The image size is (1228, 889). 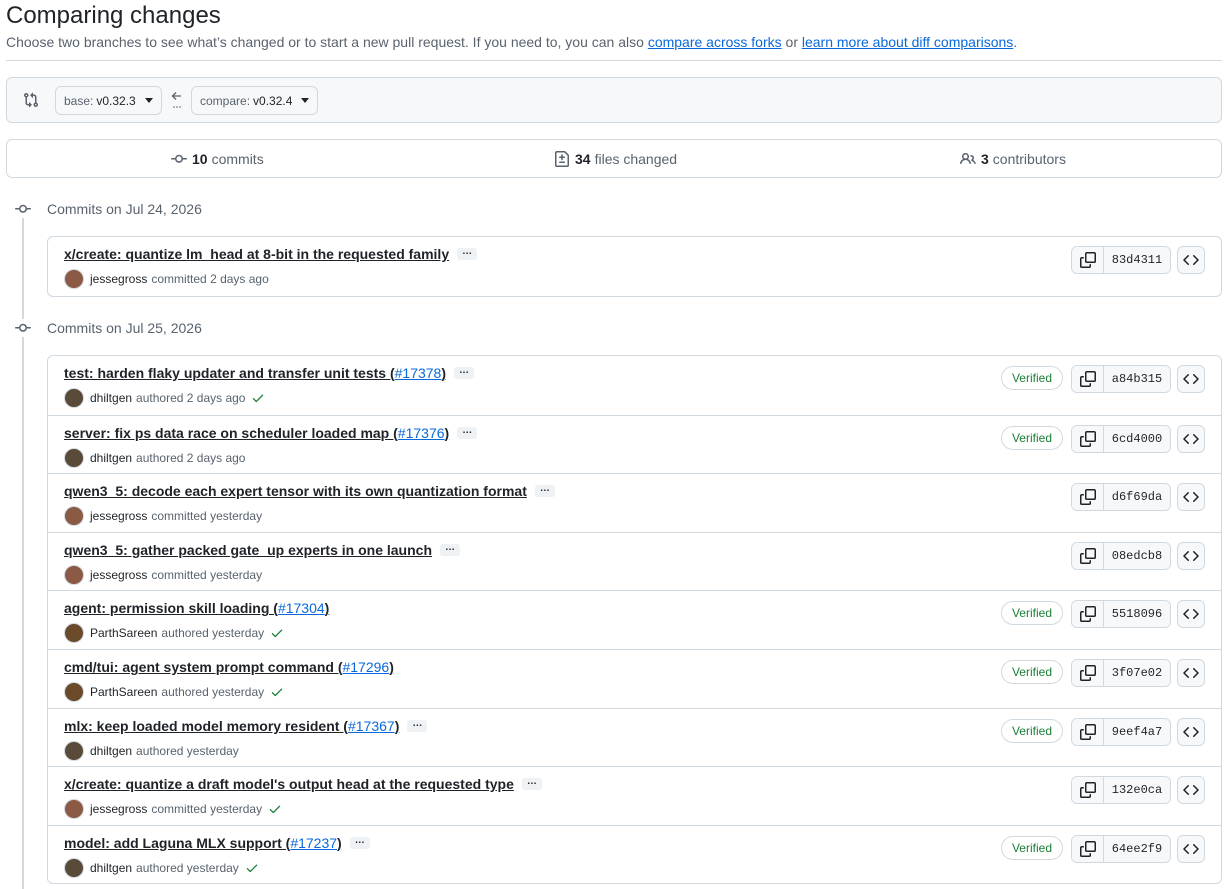 What do you see at coordinates (163, 516) in the screenshot?
I see `commit-meta: jessegross committed yesterday` at bounding box center [163, 516].